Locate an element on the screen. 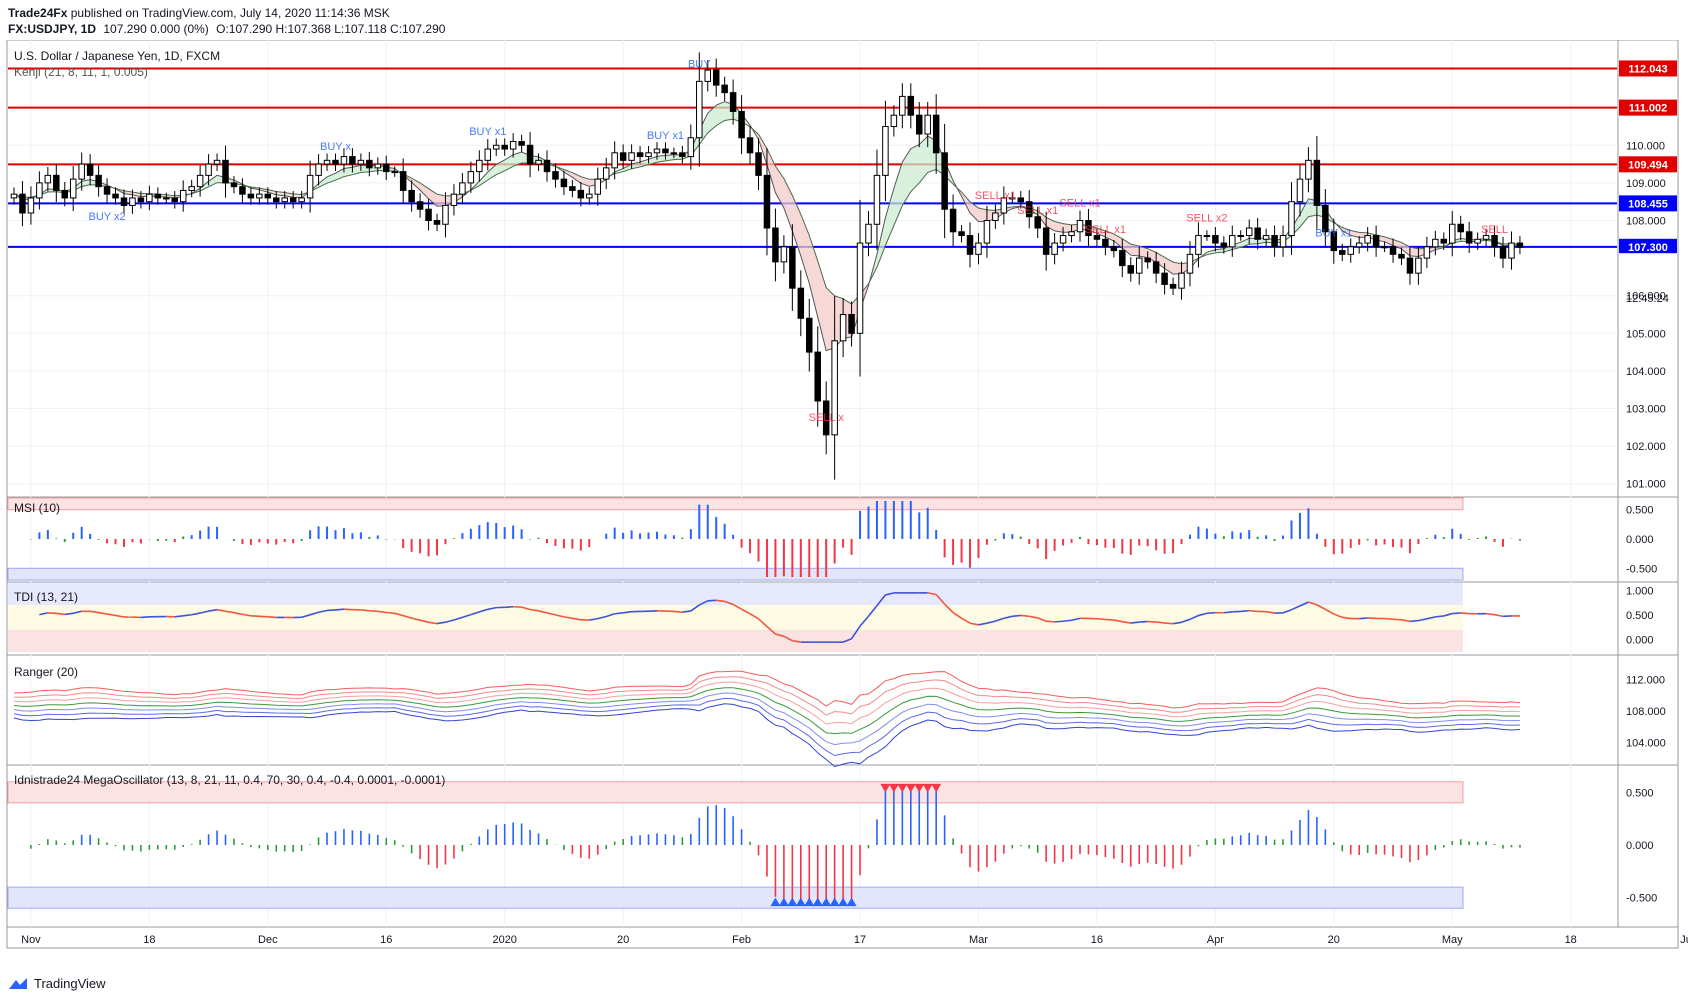  level-price-label: 112.043 is located at coordinates (1647, 69).